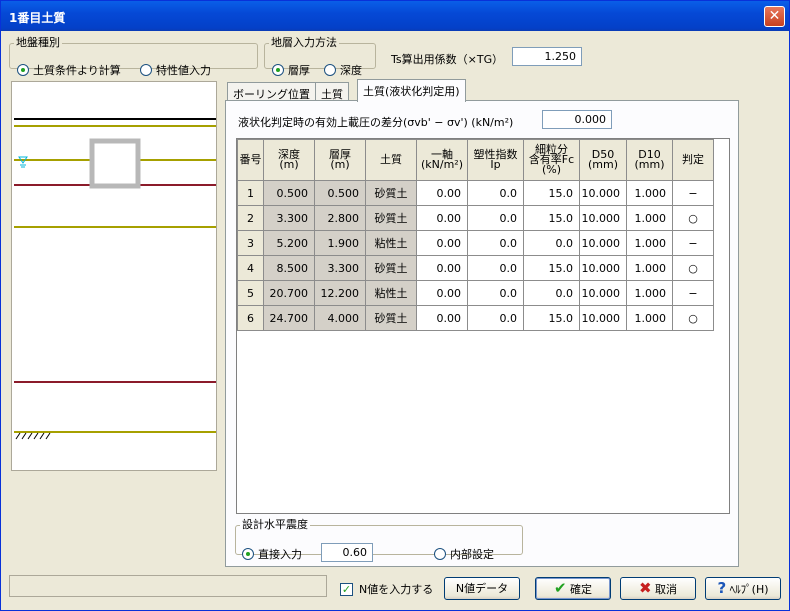 Image resolution: width=790 pixels, height=611 pixels. I want to click on radio-thickness-label: 層厚, so click(299, 70).